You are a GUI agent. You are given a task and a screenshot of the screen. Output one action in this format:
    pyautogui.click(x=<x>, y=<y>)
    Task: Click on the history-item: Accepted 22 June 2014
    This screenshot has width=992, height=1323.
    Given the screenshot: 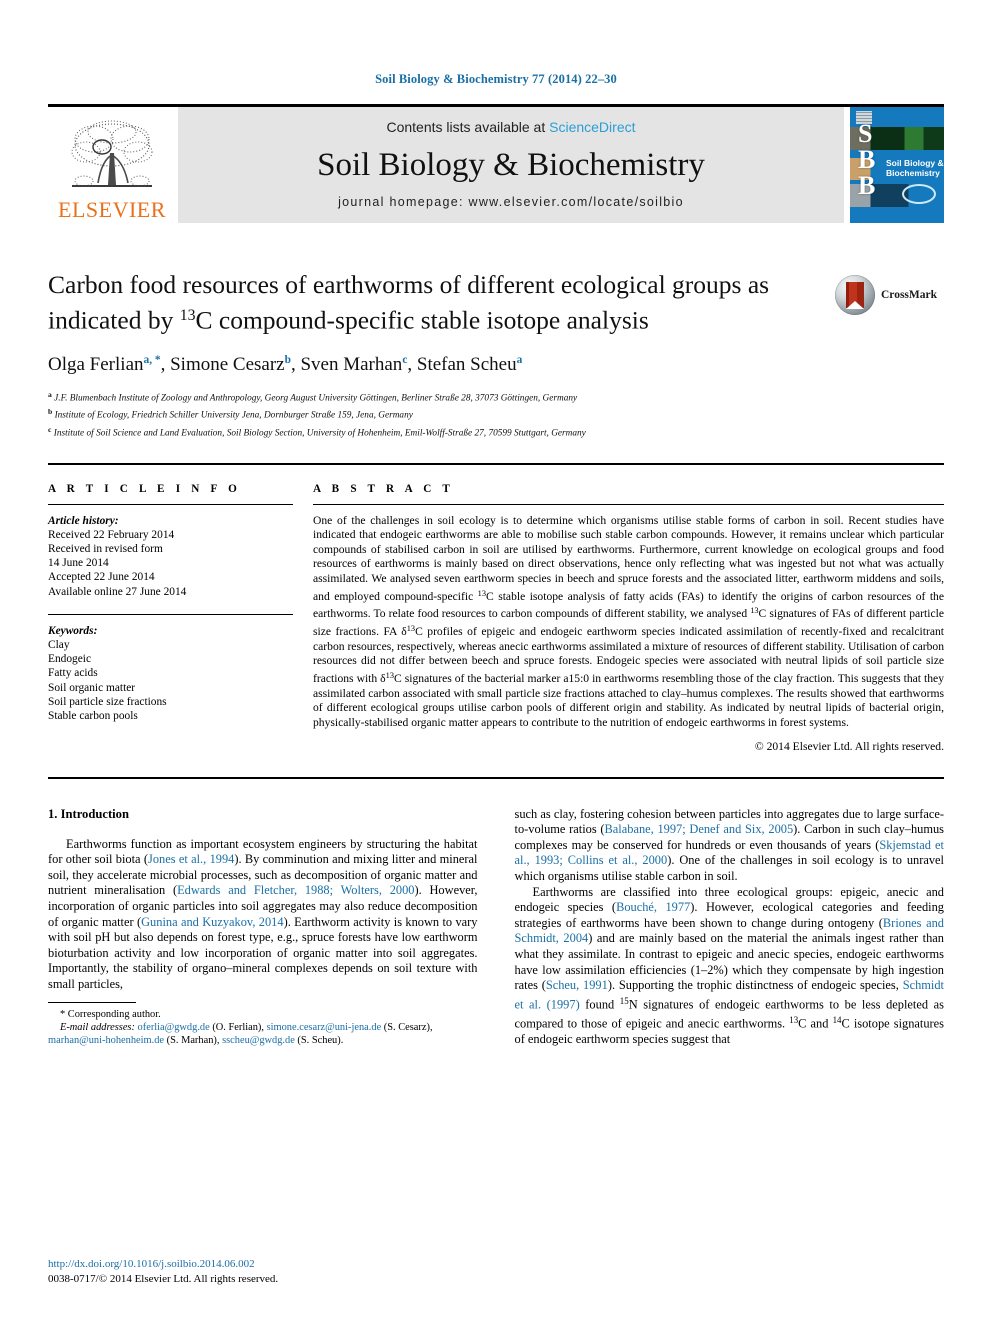 What is the action you would take?
    pyautogui.click(x=101, y=577)
    